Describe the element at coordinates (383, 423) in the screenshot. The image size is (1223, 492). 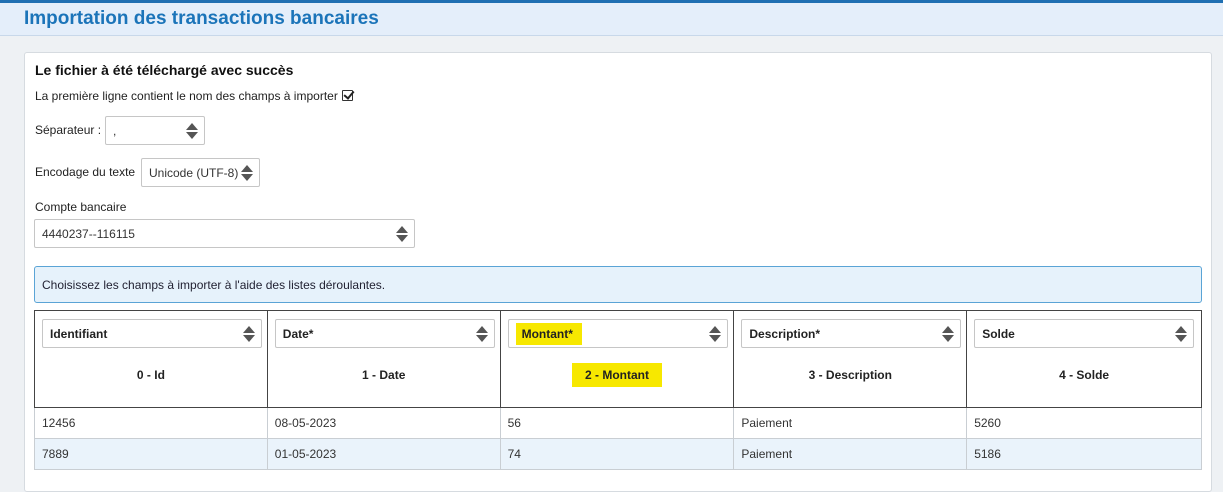
I see `table-cell: 08-05-2023` at that location.